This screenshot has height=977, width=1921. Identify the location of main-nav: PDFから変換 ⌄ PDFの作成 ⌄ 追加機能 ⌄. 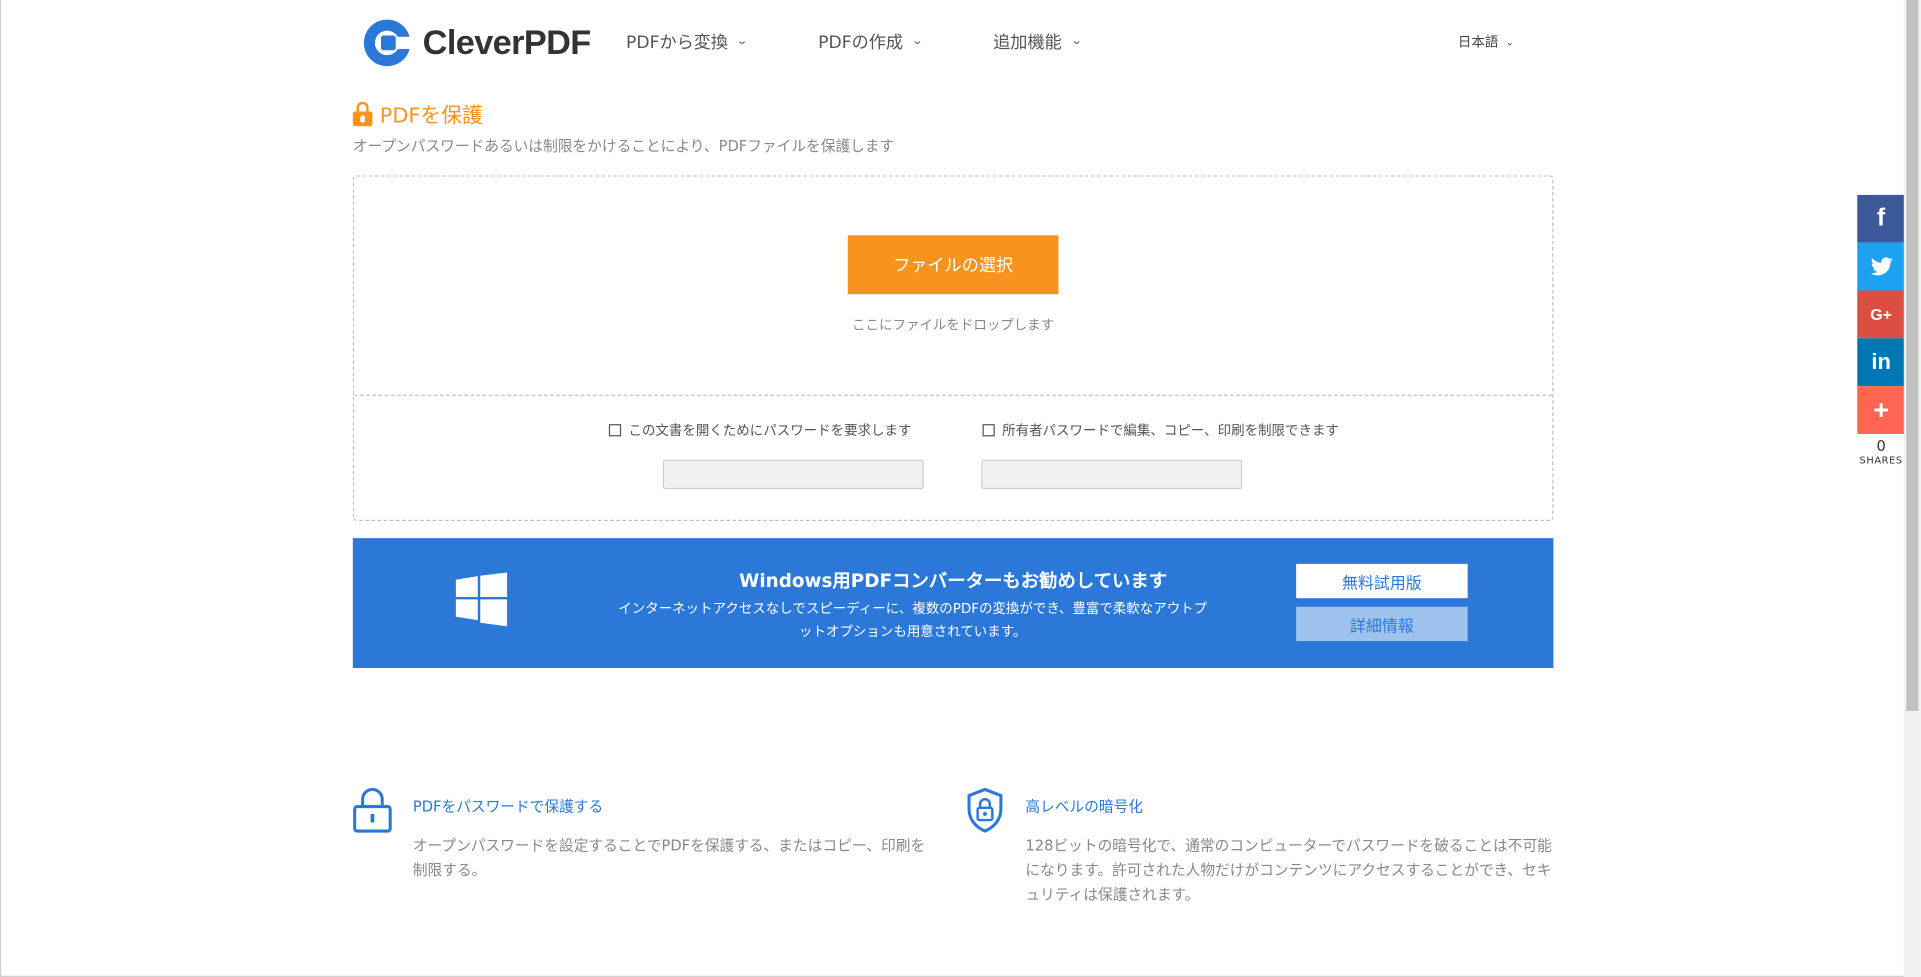
(854, 41).